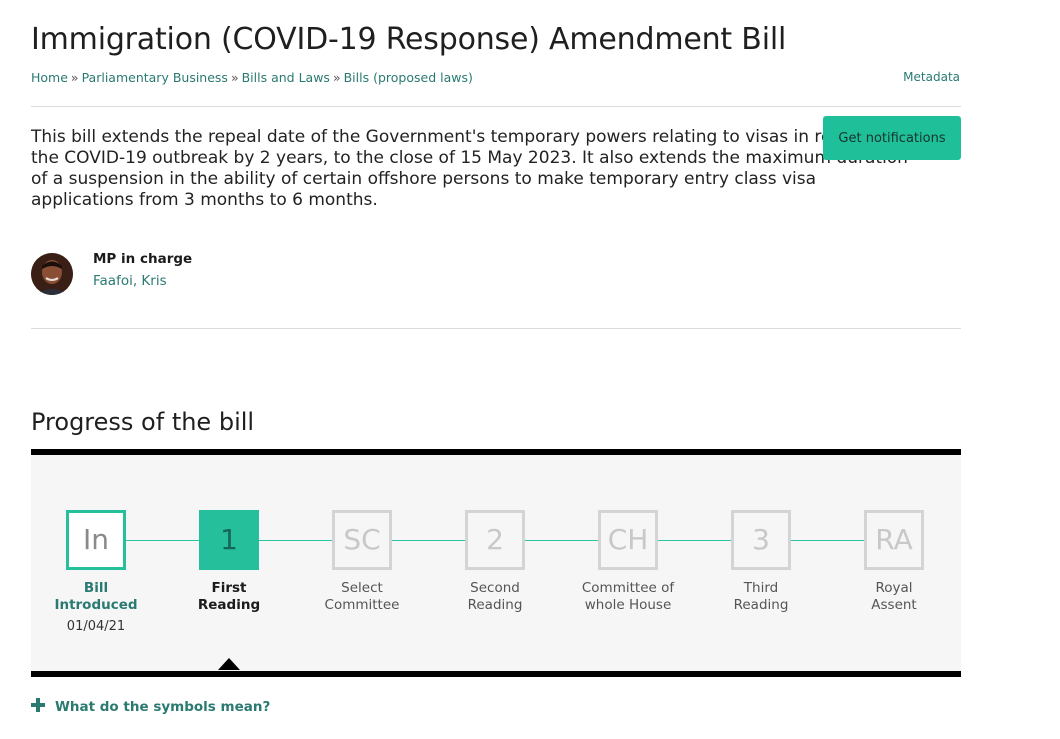  Describe the element at coordinates (761, 540) in the screenshot. I see `stage-badge: 3` at that location.